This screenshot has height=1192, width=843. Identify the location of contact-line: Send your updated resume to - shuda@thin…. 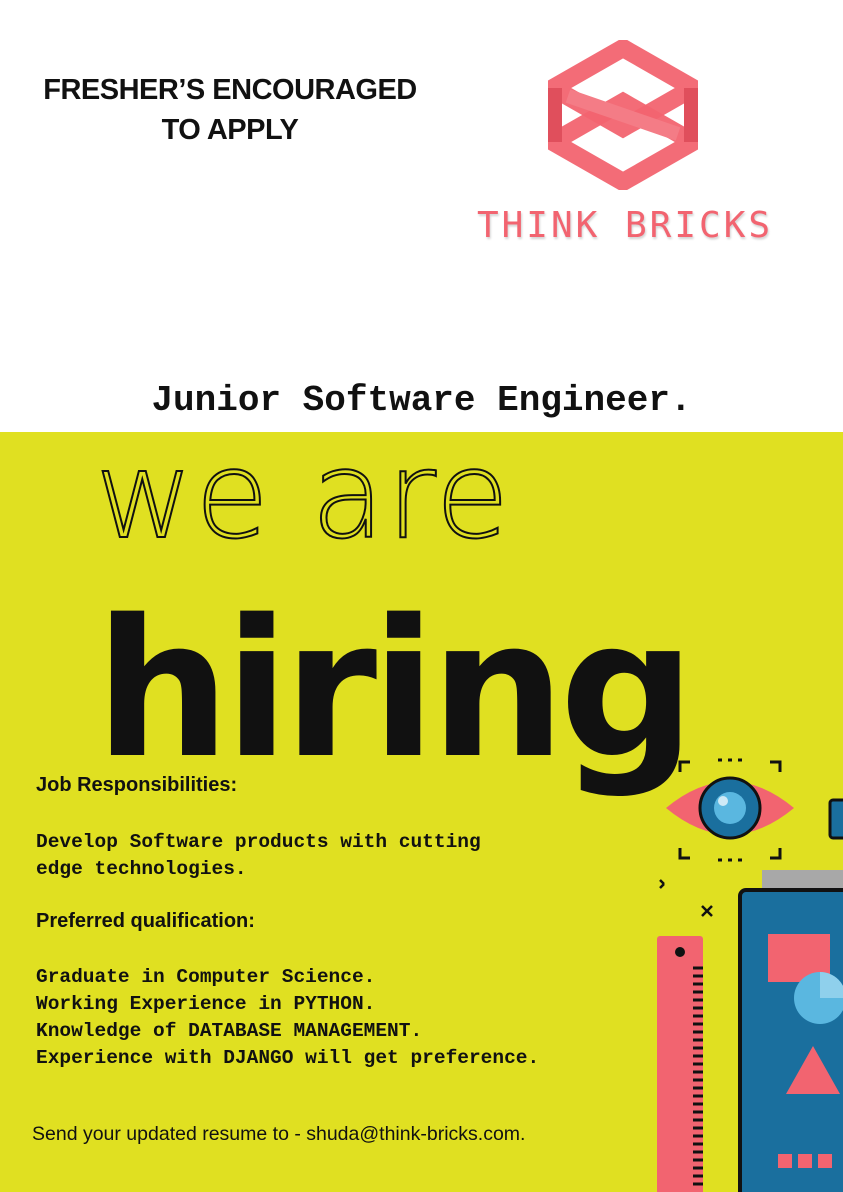
(279, 1134).